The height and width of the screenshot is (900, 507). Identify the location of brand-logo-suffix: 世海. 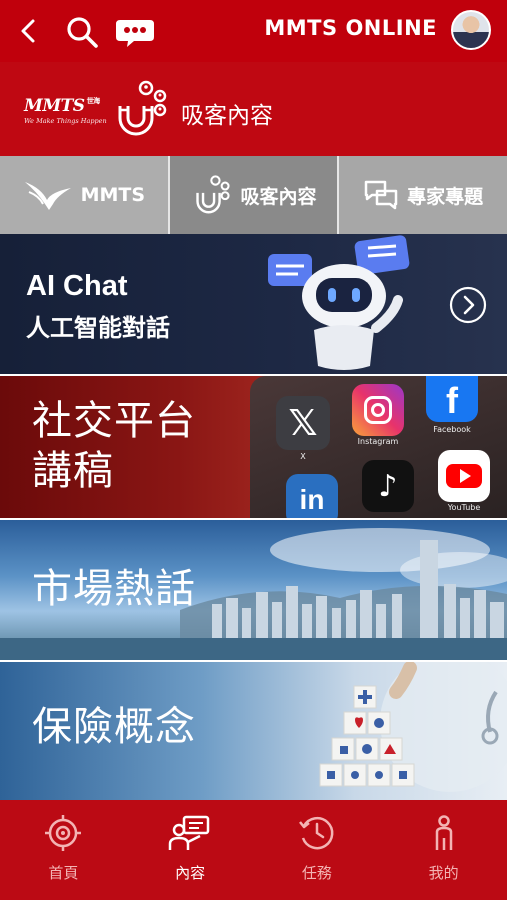
(93, 100).